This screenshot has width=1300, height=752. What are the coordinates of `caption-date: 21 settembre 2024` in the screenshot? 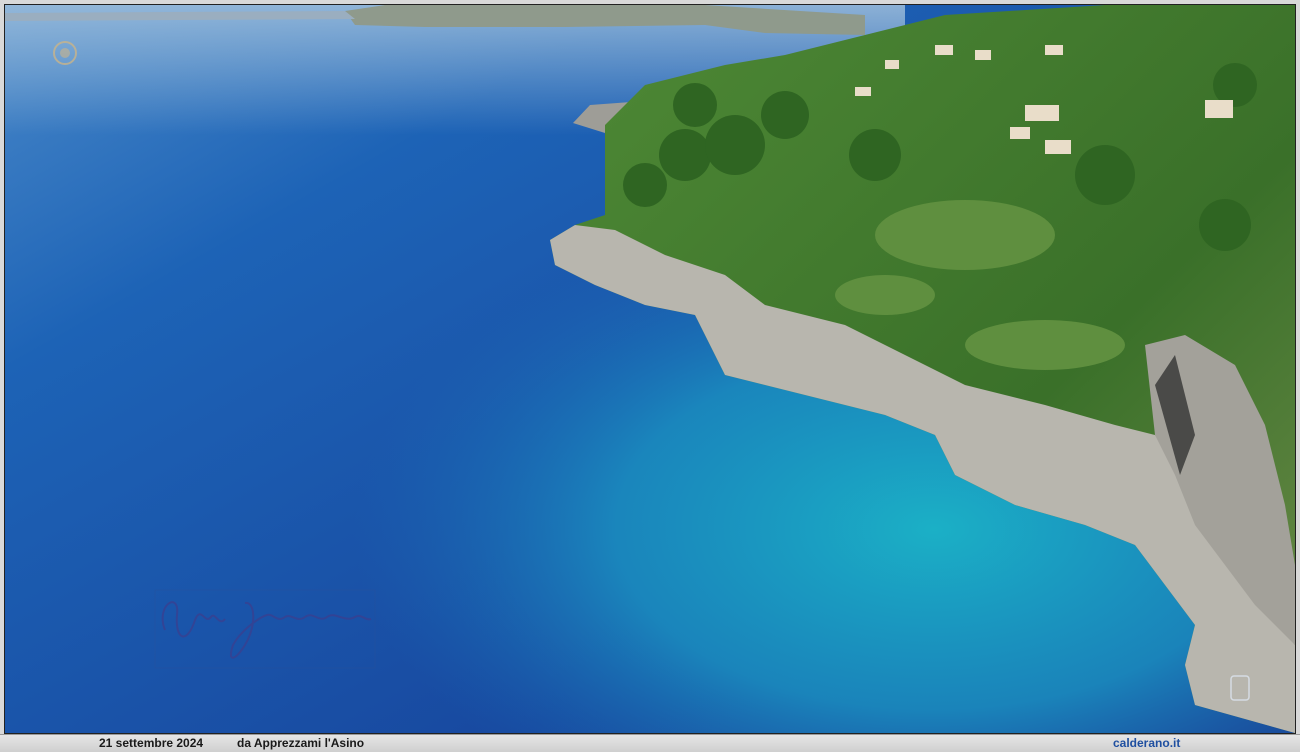 It's located at (151, 743).